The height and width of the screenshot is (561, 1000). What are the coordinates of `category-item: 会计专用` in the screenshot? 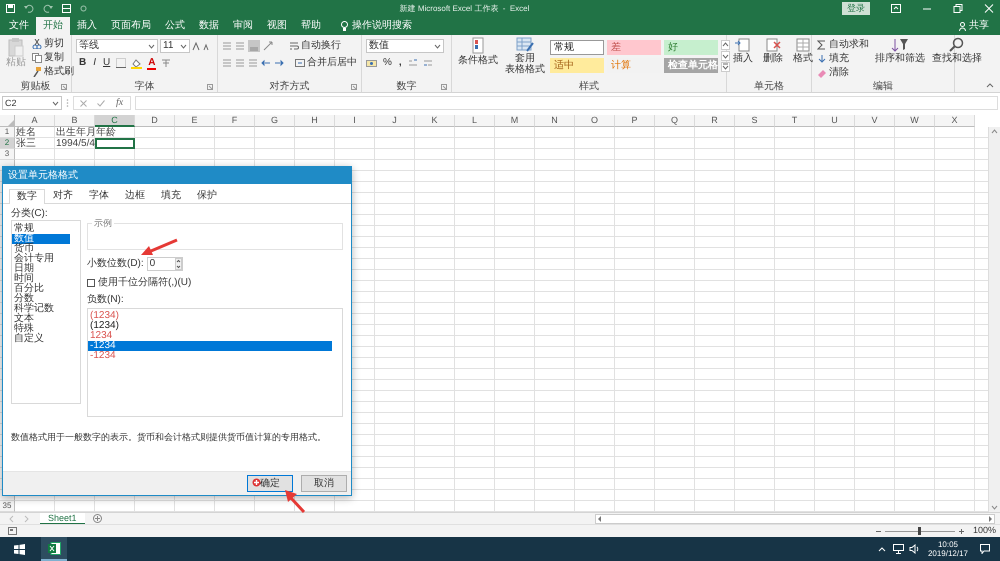 It's located at (41, 259).